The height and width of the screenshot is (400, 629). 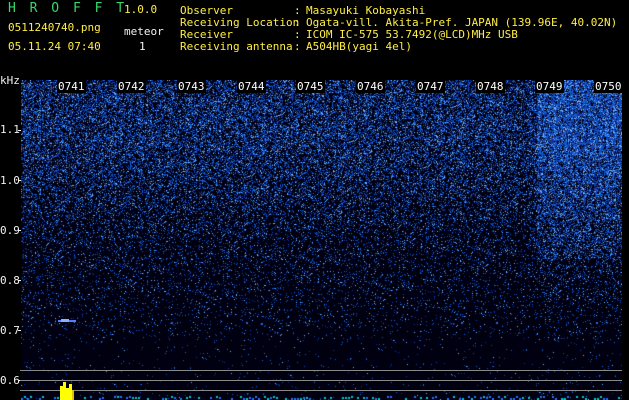 What do you see at coordinates (191, 86) in the screenshot?
I see `time-label-0743: 0743` at bounding box center [191, 86].